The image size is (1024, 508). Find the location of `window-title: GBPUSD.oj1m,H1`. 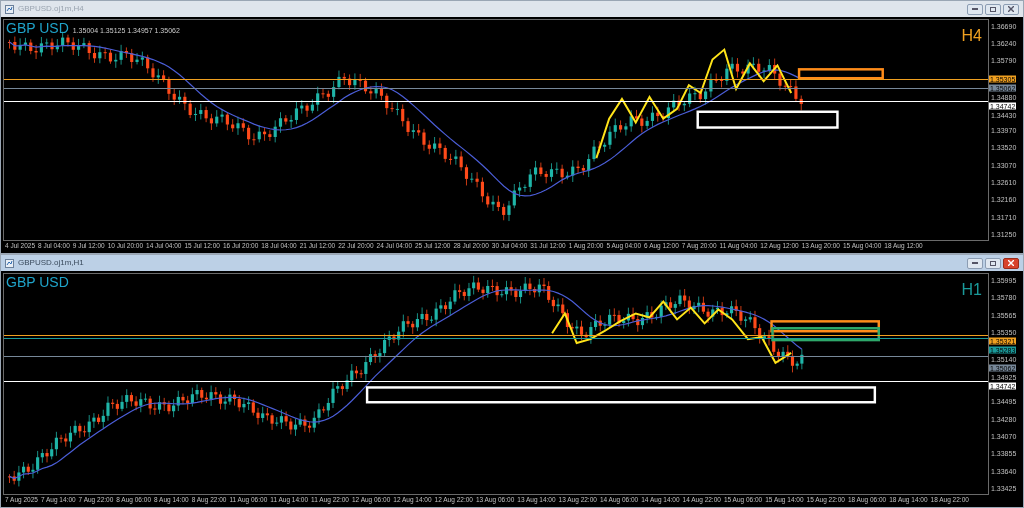

window-title: GBPUSD.oj1m,H1 is located at coordinates (51, 263).